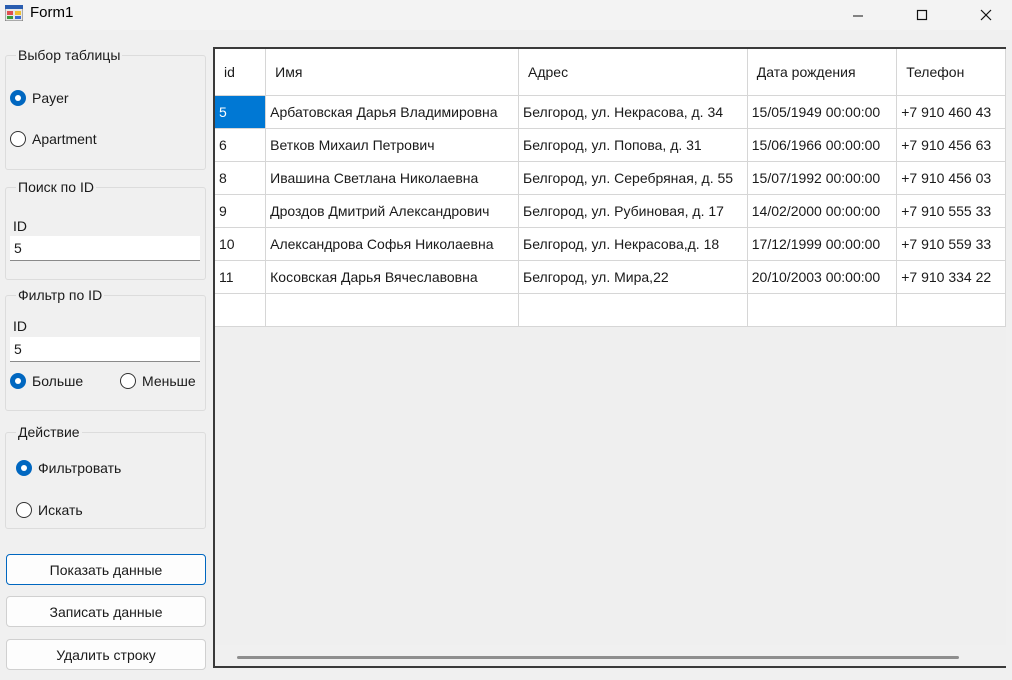 Image resolution: width=1012 pixels, height=680 pixels. I want to click on cell-birth-date: 15/06/1966 00:00:00, so click(822, 145).